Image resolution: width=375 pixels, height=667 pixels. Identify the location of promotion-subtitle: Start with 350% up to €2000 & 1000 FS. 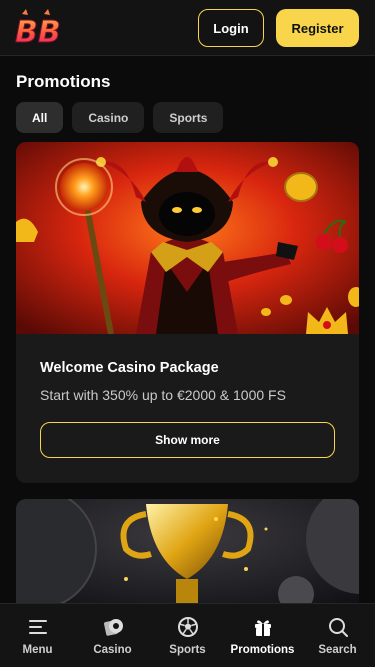
(163, 395).